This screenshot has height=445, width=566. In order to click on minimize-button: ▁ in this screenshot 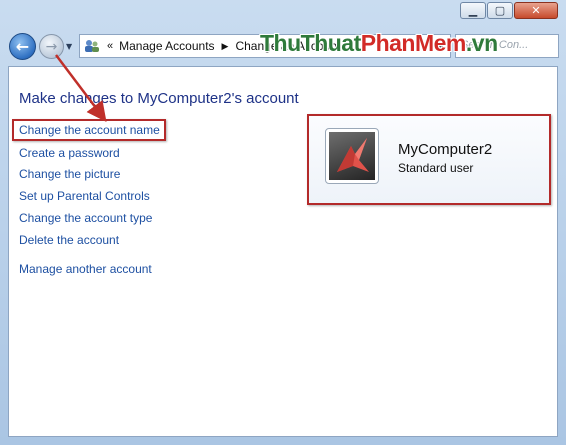, I will do `click(473, 10)`.